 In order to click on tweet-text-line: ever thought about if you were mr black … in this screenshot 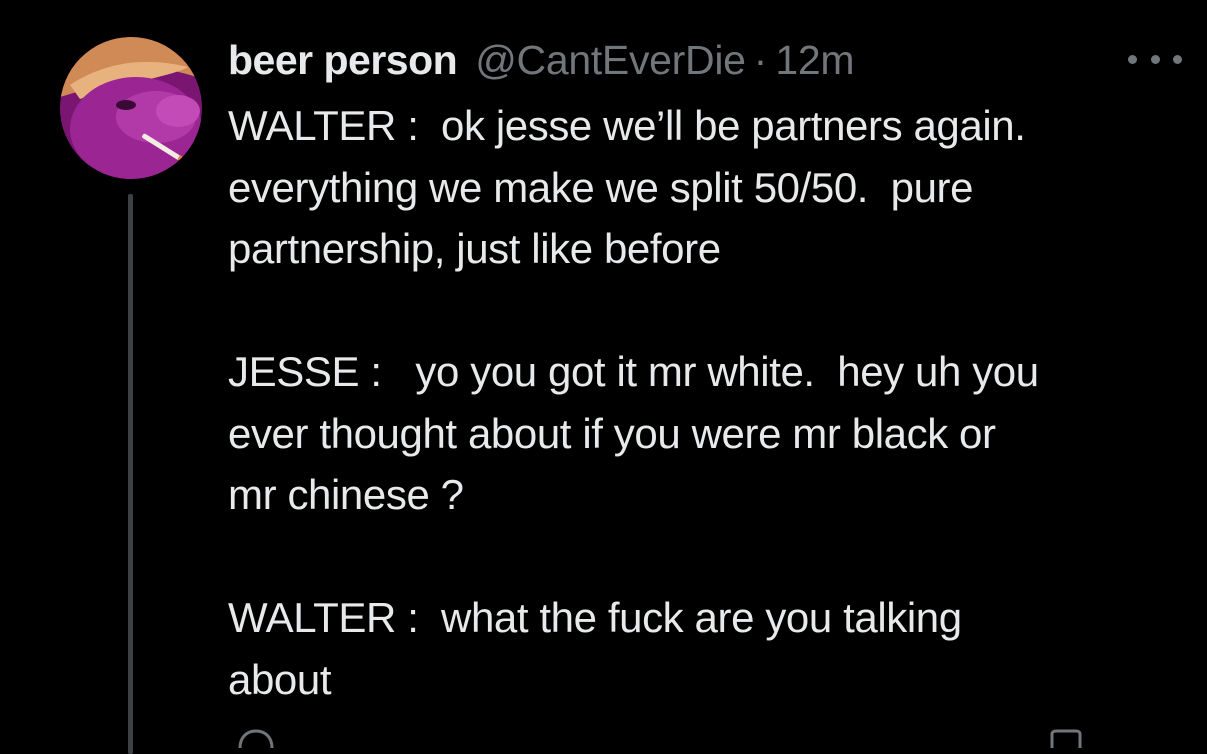, I will do `click(612, 433)`.